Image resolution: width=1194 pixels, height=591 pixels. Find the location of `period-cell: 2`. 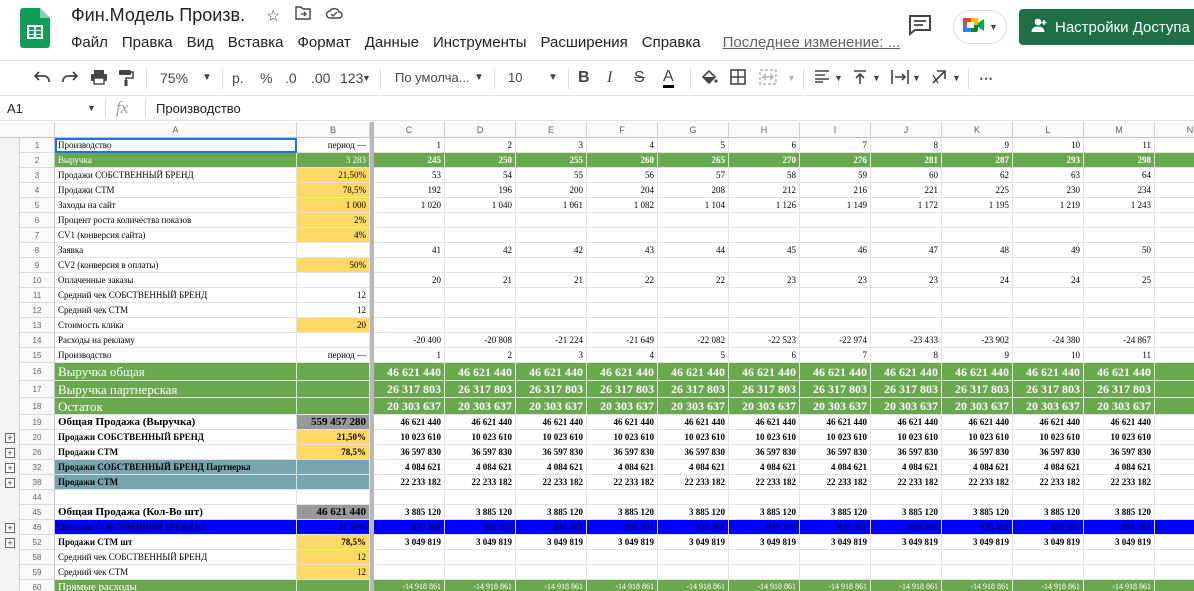

period-cell: 2 is located at coordinates (480, 145).